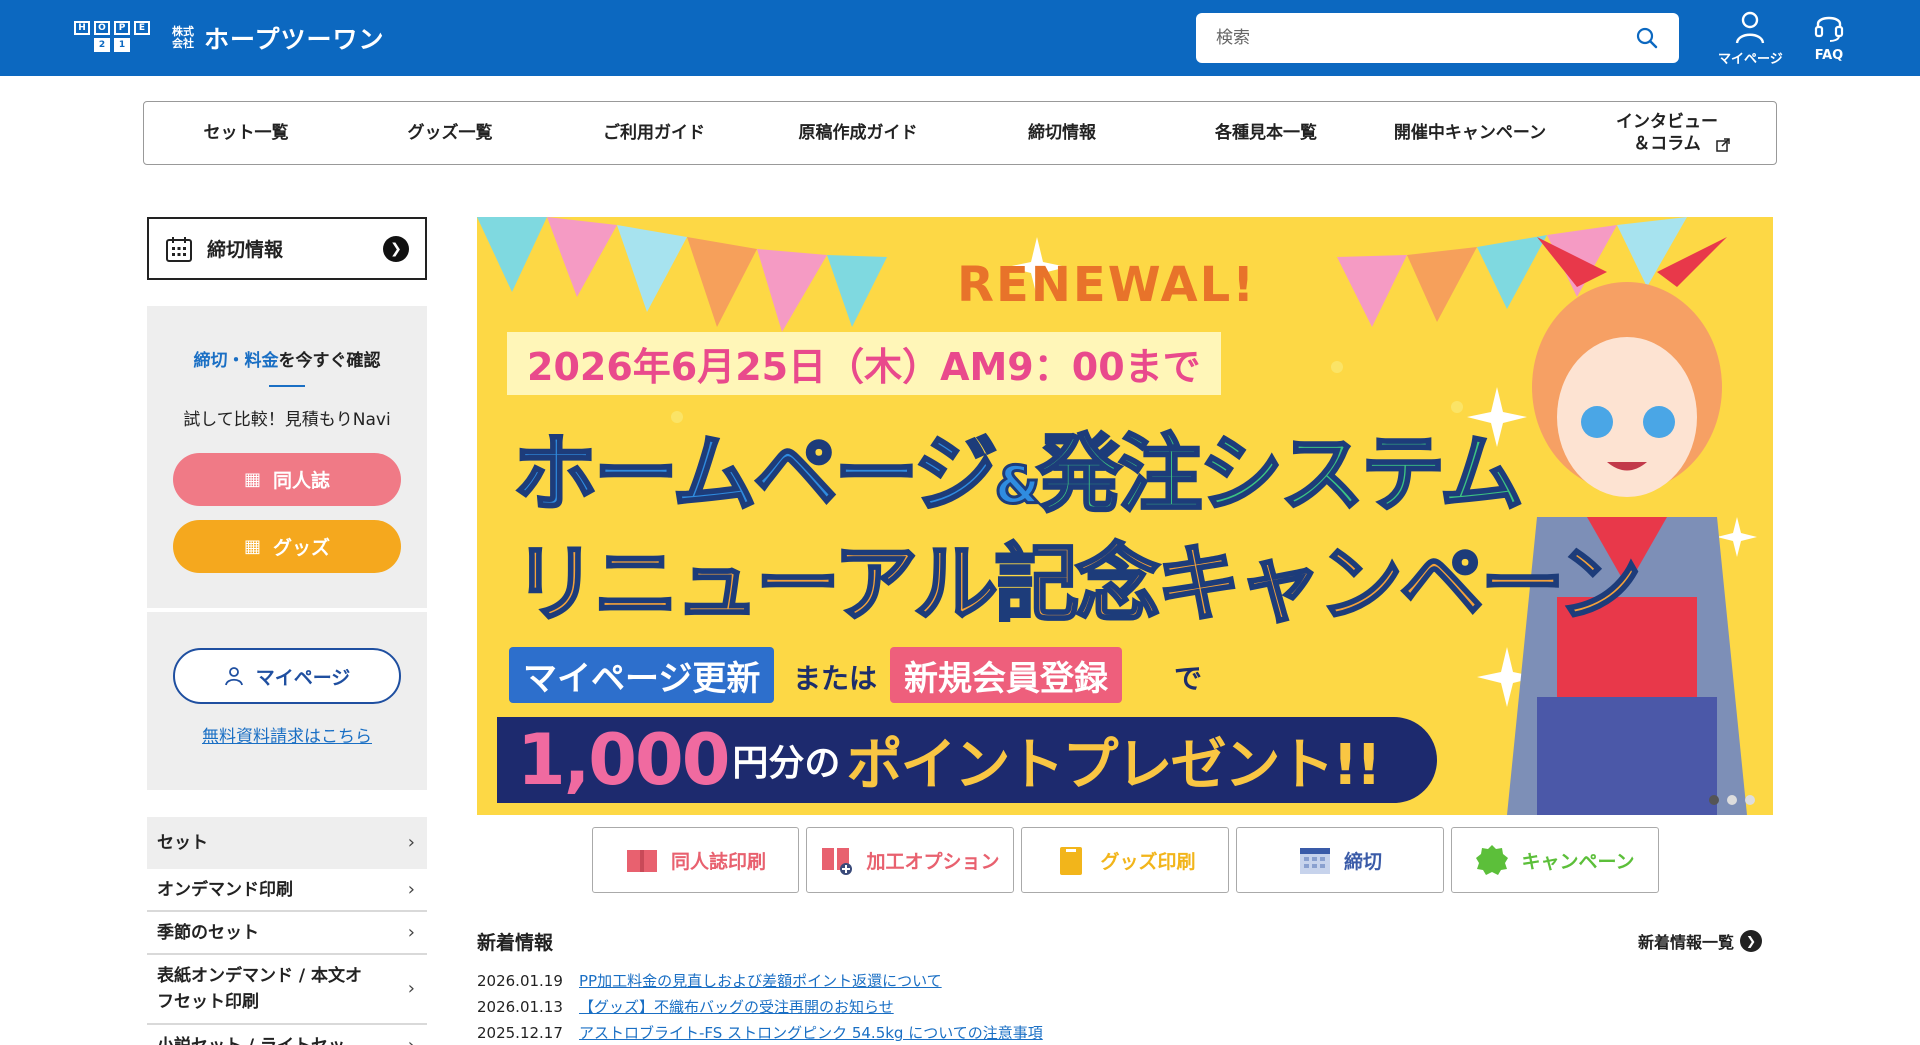 The width and height of the screenshot is (1920, 1045). What do you see at coordinates (1078, 584) in the screenshot?
I see `banner-headline-2: リニューアル記念キャンペーン` at bounding box center [1078, 584].